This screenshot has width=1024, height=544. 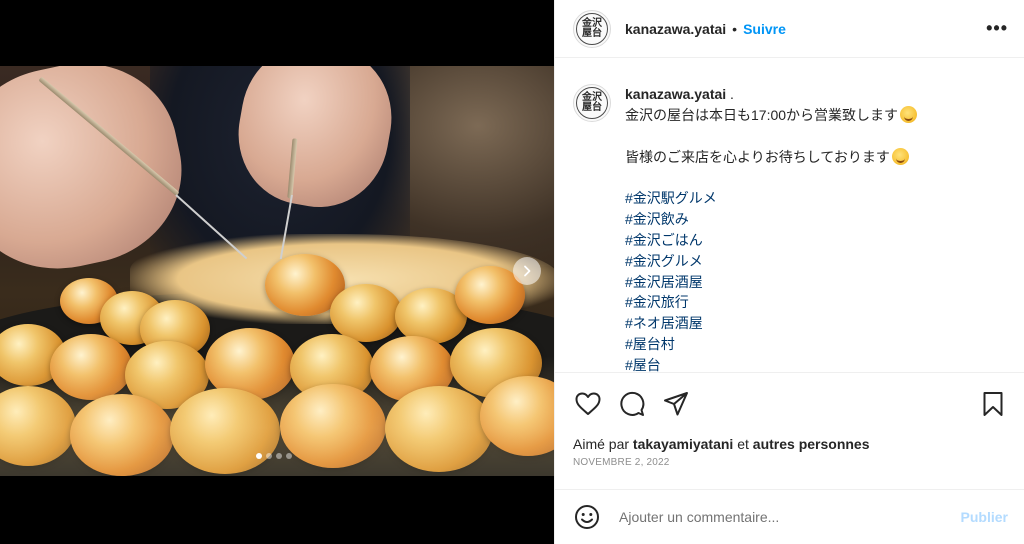 I want to click on hashtag-link: #金沢飲み, so click(x=771, y=219).